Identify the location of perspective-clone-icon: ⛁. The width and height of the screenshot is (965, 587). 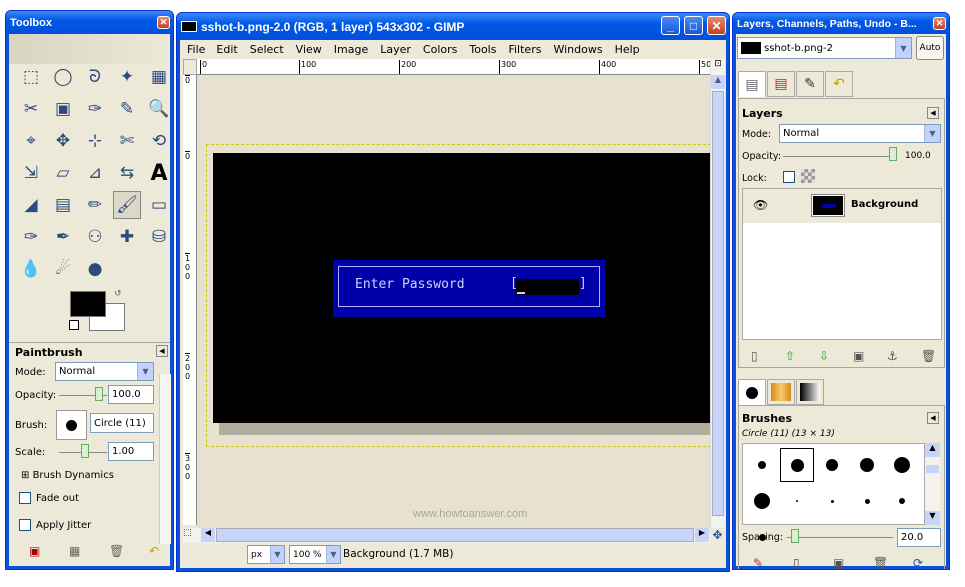
(159, 237).